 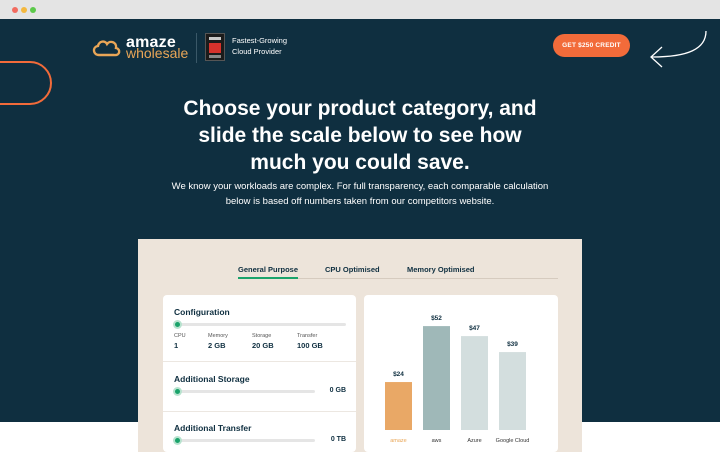 I want to click on price-comparison-card: $24 amaze $52 aws $47 Azure $39 Google Cloud, so click(x=461, y=373).